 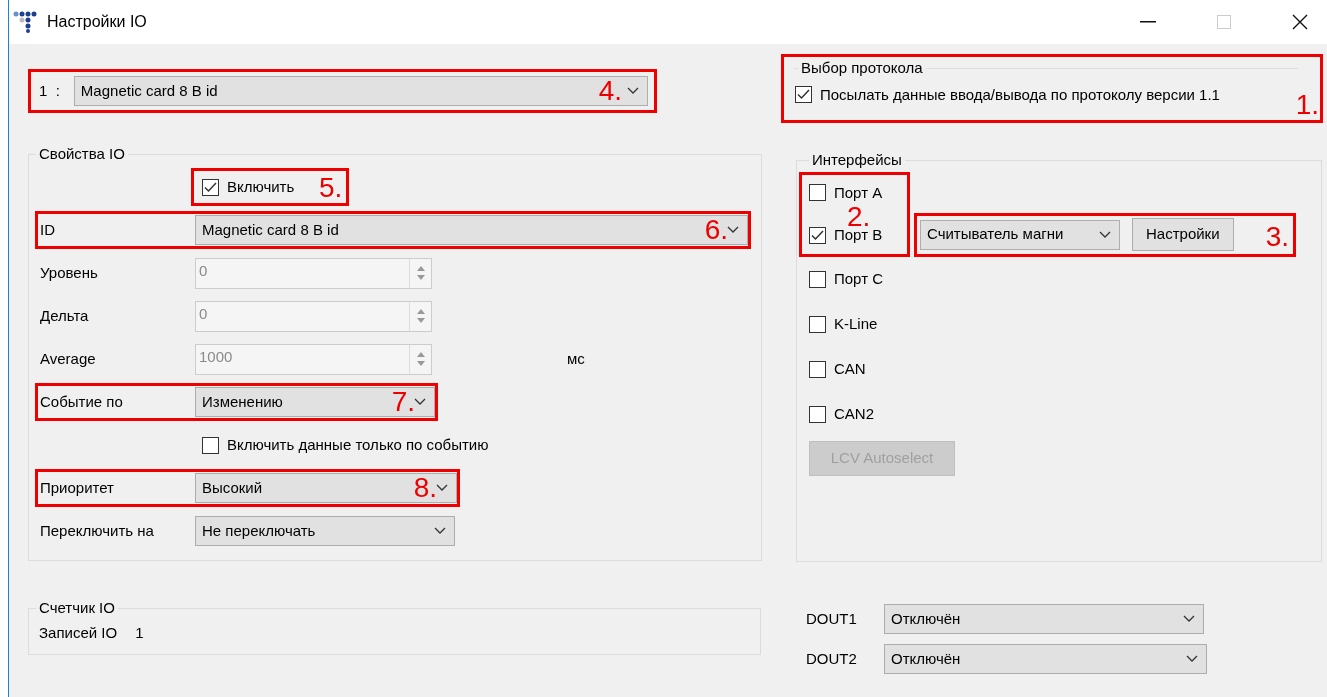 I want to click on settings-button: Настройки, so click(x=1183, y=234).